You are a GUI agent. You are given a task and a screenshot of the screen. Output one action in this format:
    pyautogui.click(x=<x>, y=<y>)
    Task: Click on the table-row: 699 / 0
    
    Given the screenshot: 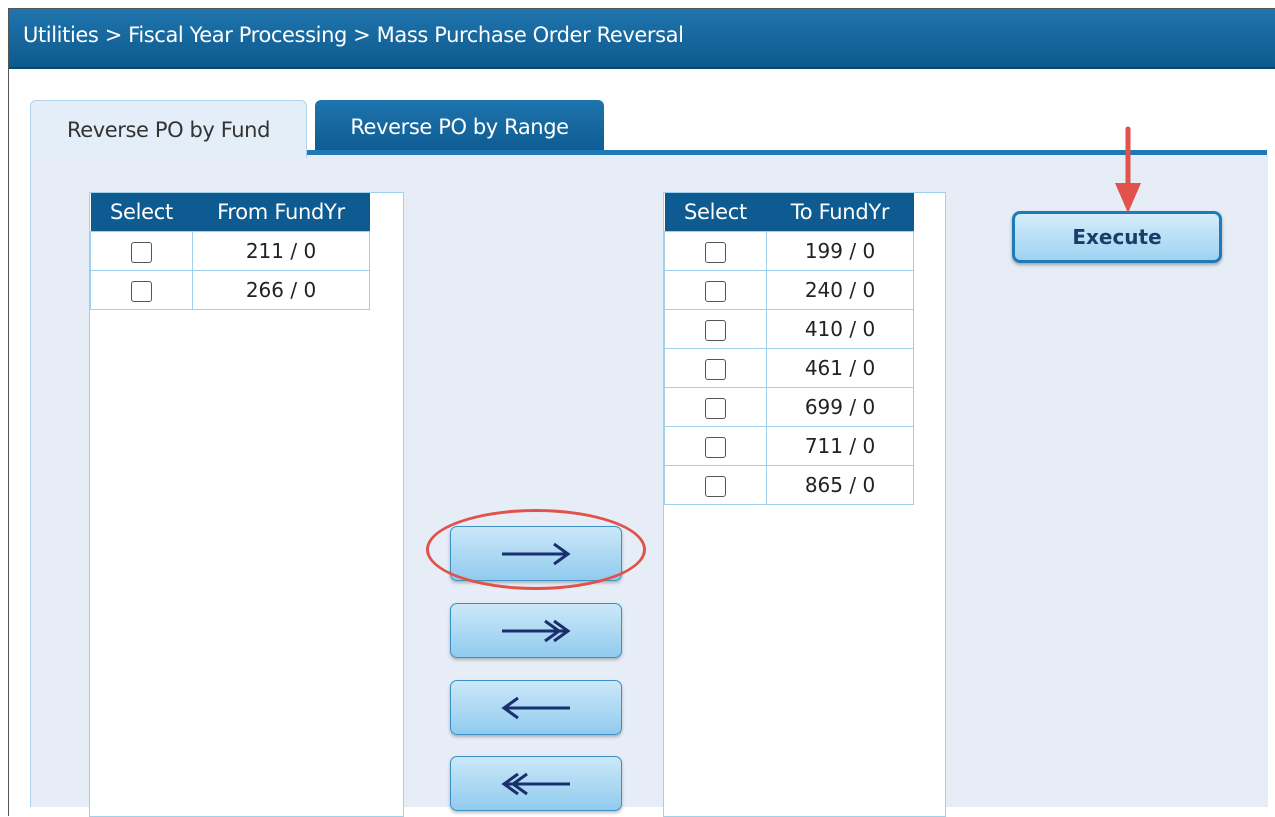 What is the action you would take?
    pyautogui.click(x=789, y=407)
    